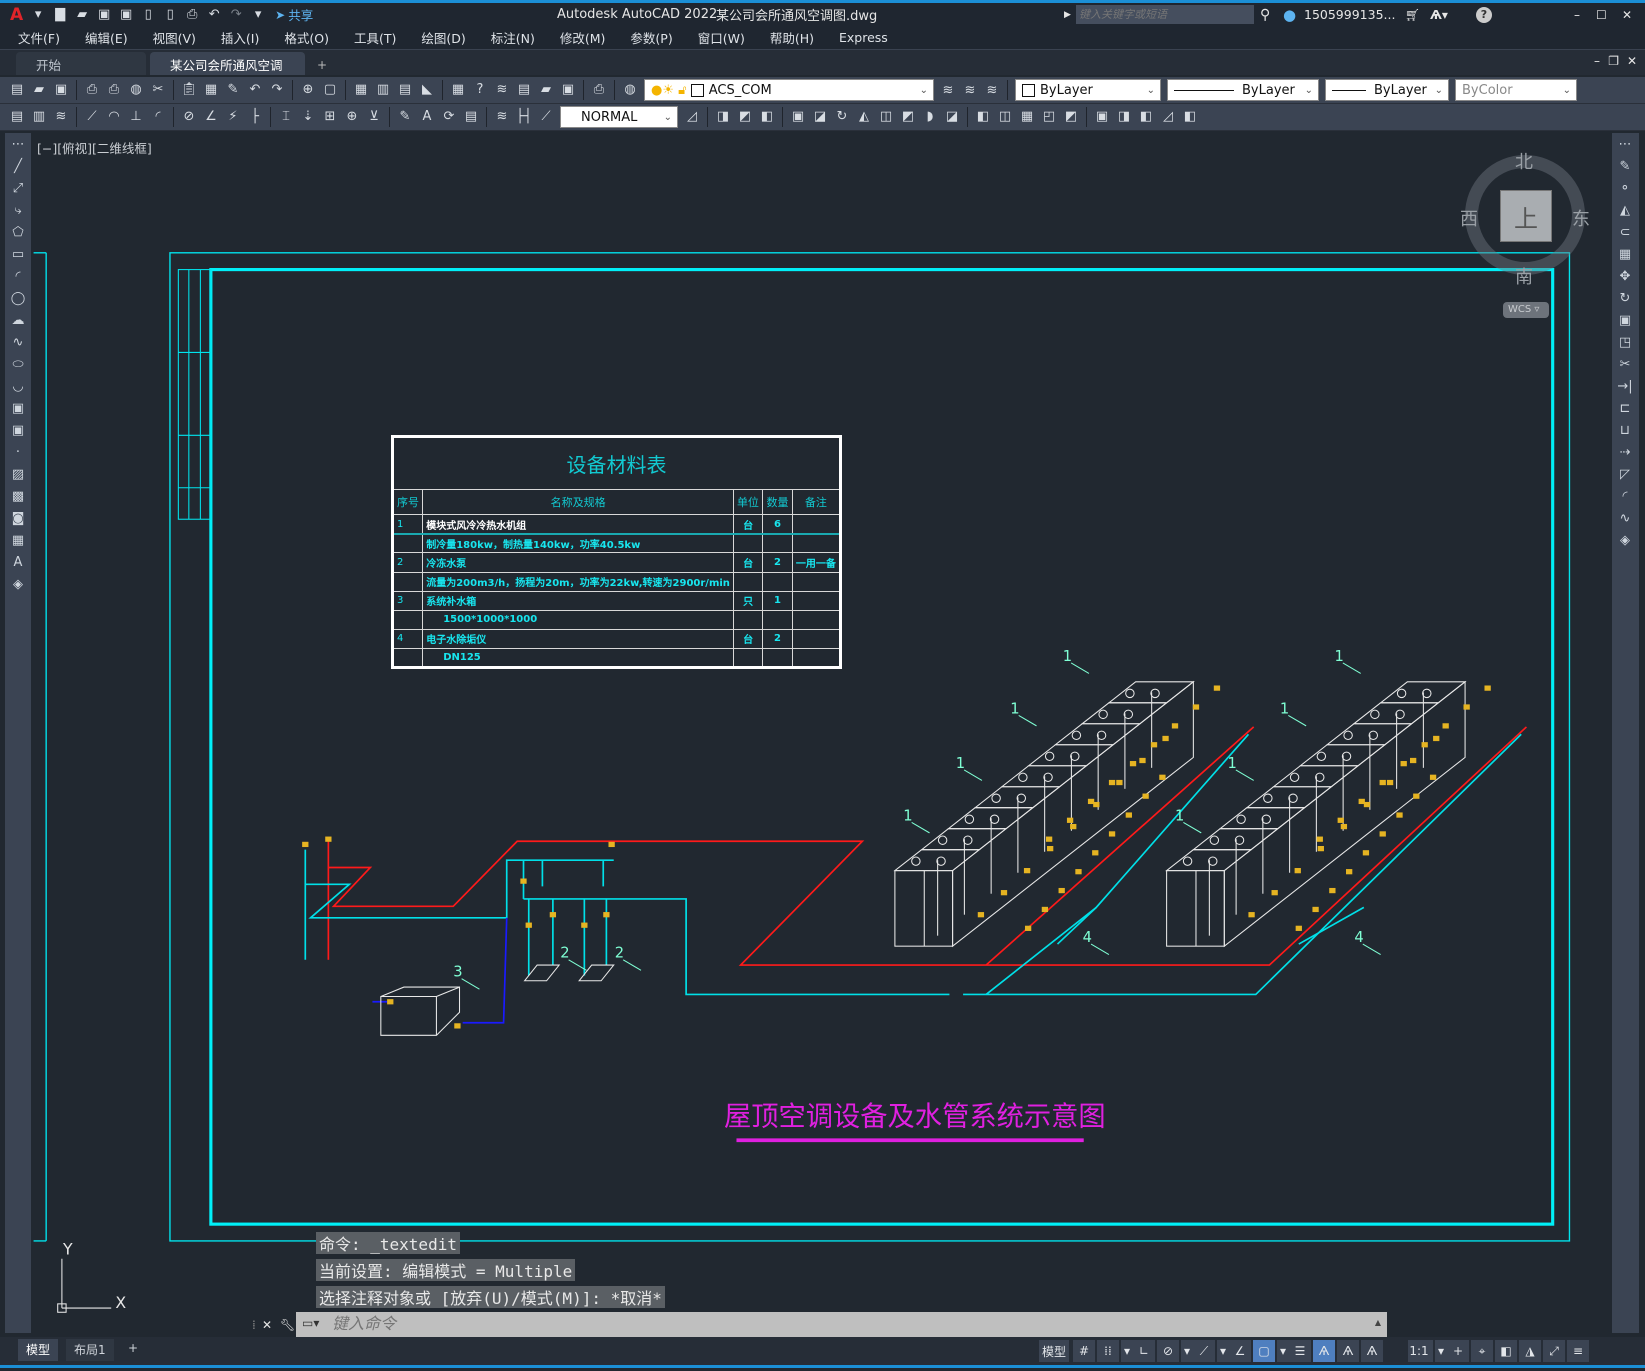 The image size is (1645, 1371). What do you see at coordinates (1597, 61) in the screenshot?
I see `doc-minimize-icon: –` at bounding box center [1597, 61].